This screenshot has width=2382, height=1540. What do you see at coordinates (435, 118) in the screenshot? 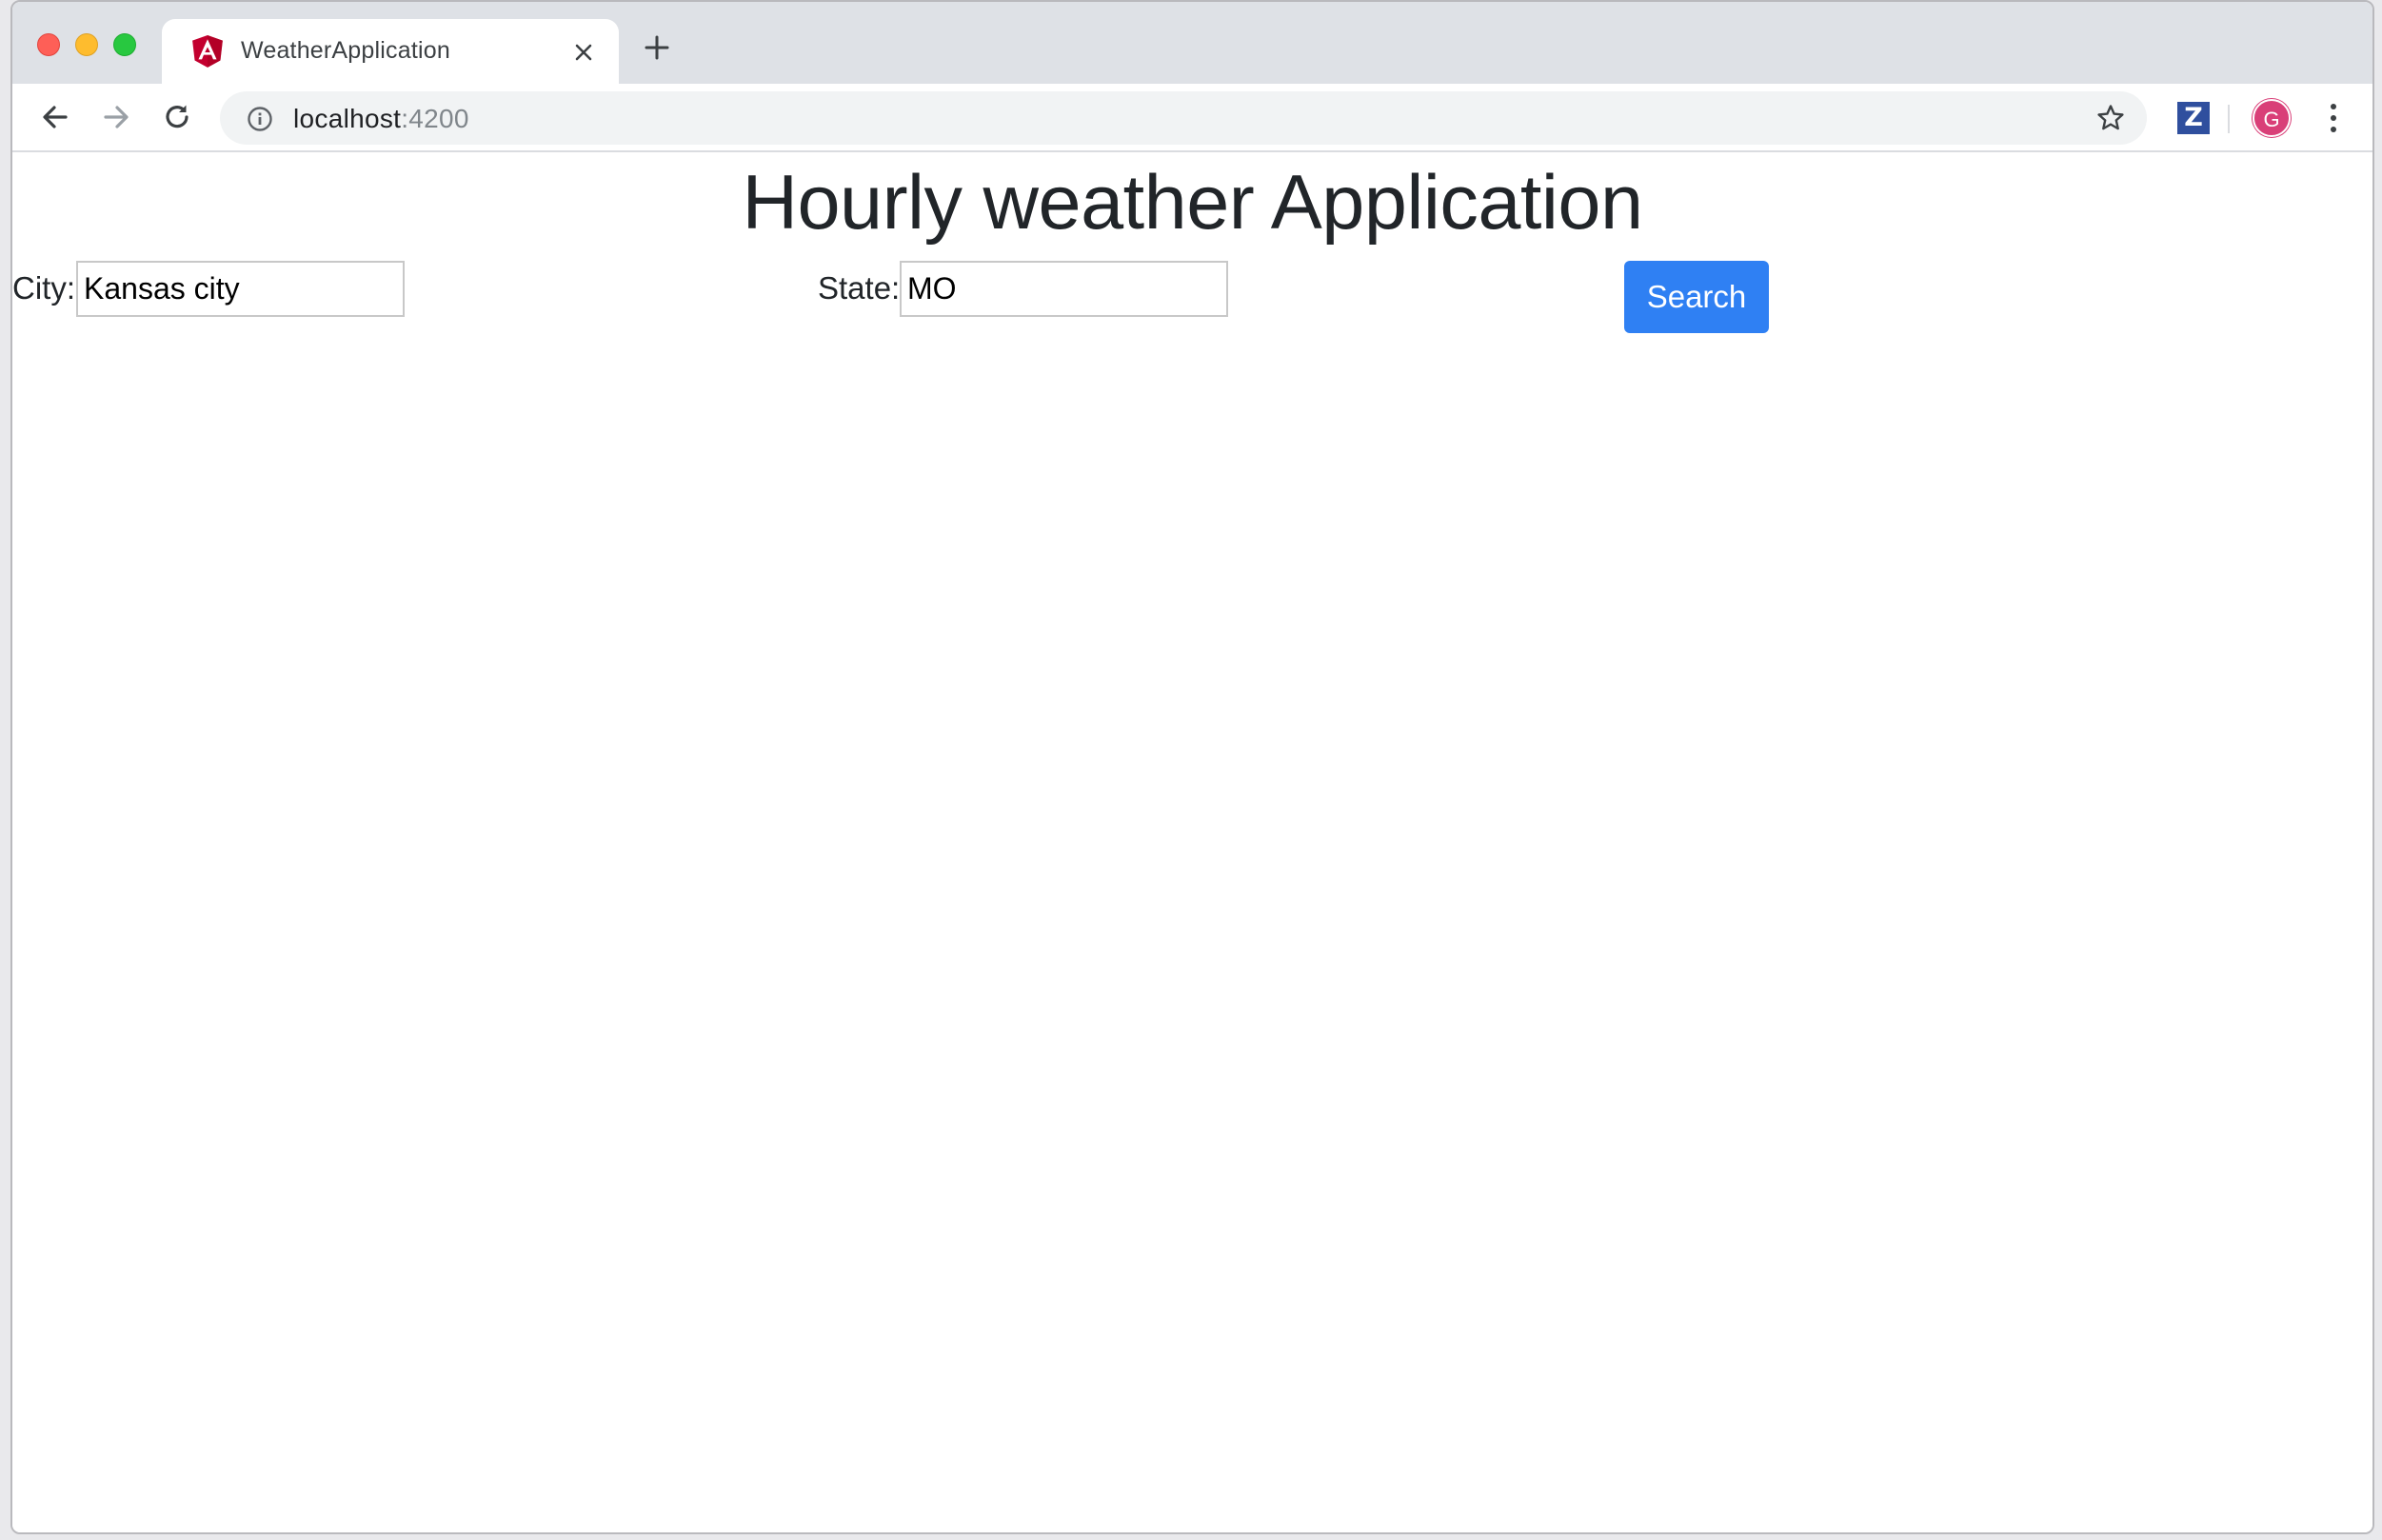
I see `url-port: :4200` at bounding box center [435, 118].